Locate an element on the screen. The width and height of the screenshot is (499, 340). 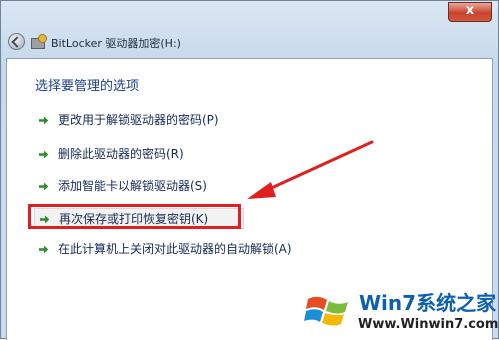
watermark: Win7系统之家 Www.Winwin7.com is located at coordinates (401, 311).